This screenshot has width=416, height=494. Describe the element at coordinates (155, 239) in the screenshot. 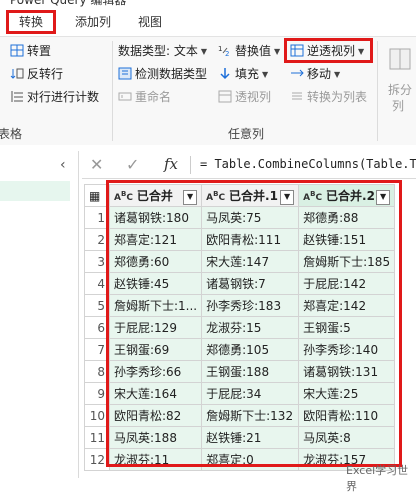

I see `table-cell: 郑喜定:121` at that location.